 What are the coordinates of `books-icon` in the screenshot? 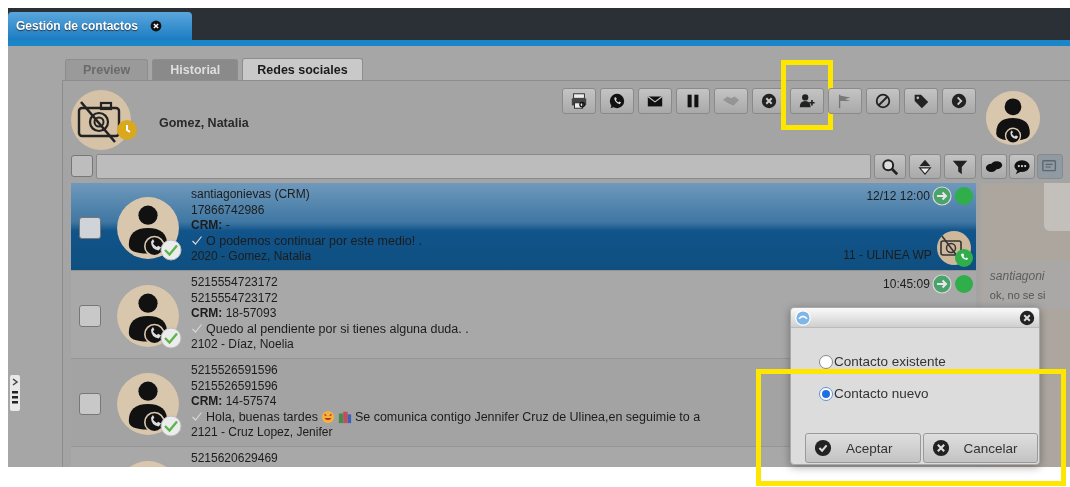 It's located at (344, 417).